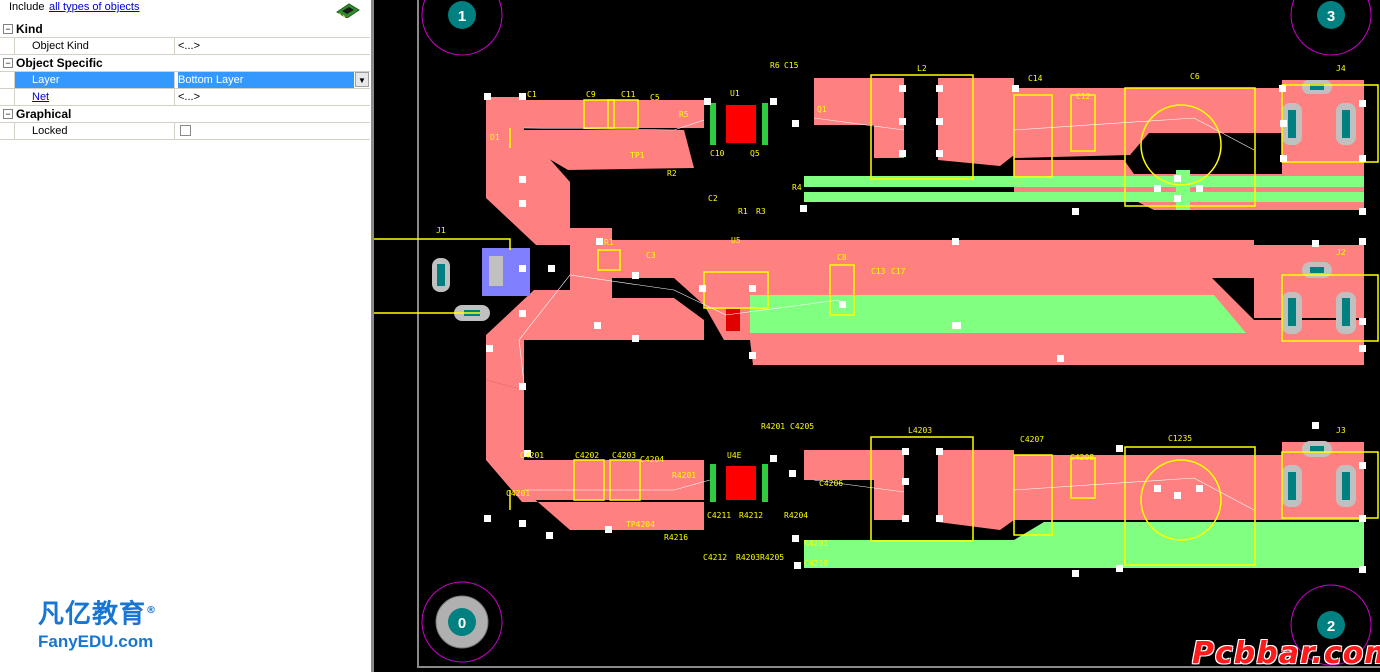  I want to click on label-j3: J3, so click(1341, 430).